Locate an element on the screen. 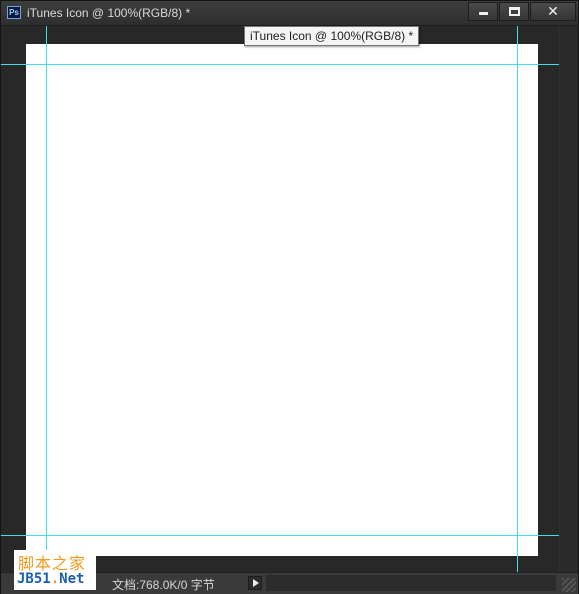  minimize-icon is located at coordinates (483, 13).